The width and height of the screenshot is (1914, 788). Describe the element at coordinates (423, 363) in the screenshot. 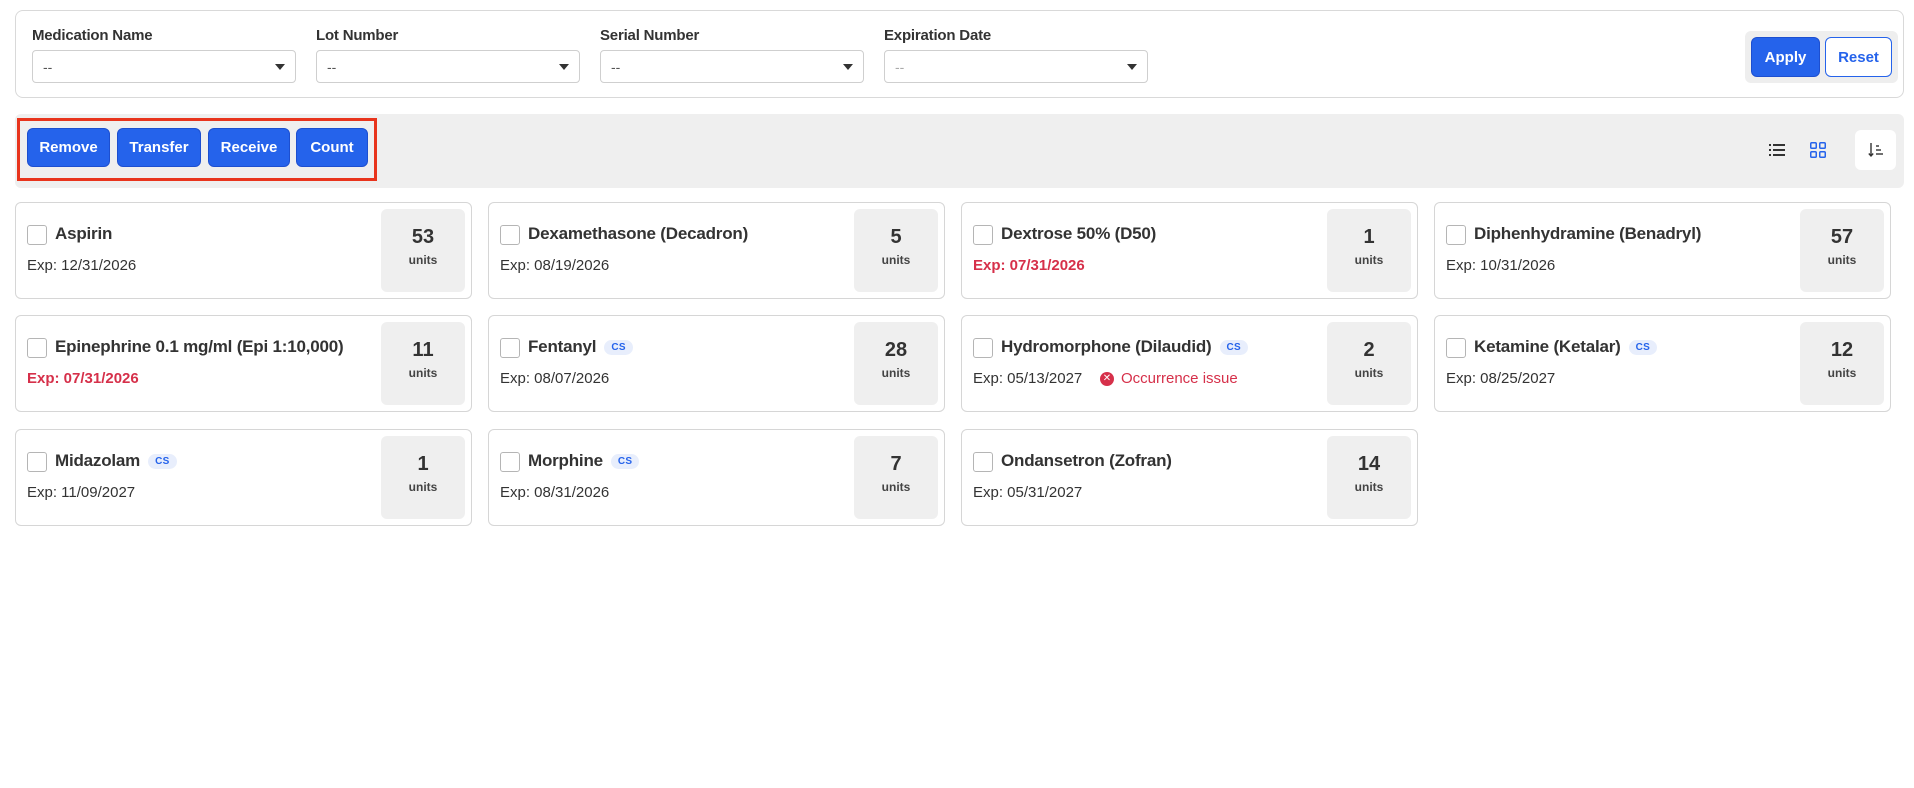

I see `quantity-box: 11 units` at that location.